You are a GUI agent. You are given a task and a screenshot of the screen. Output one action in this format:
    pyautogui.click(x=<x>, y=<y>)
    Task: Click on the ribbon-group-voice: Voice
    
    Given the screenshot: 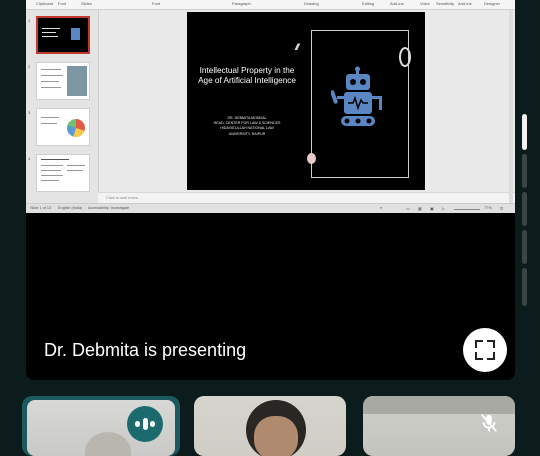 What is the action you would take?
    pyautogui.click(x=425, y=3)
    